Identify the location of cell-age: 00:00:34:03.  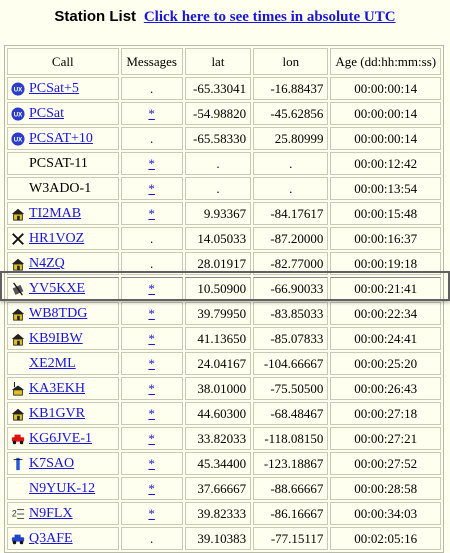
(385, 513).